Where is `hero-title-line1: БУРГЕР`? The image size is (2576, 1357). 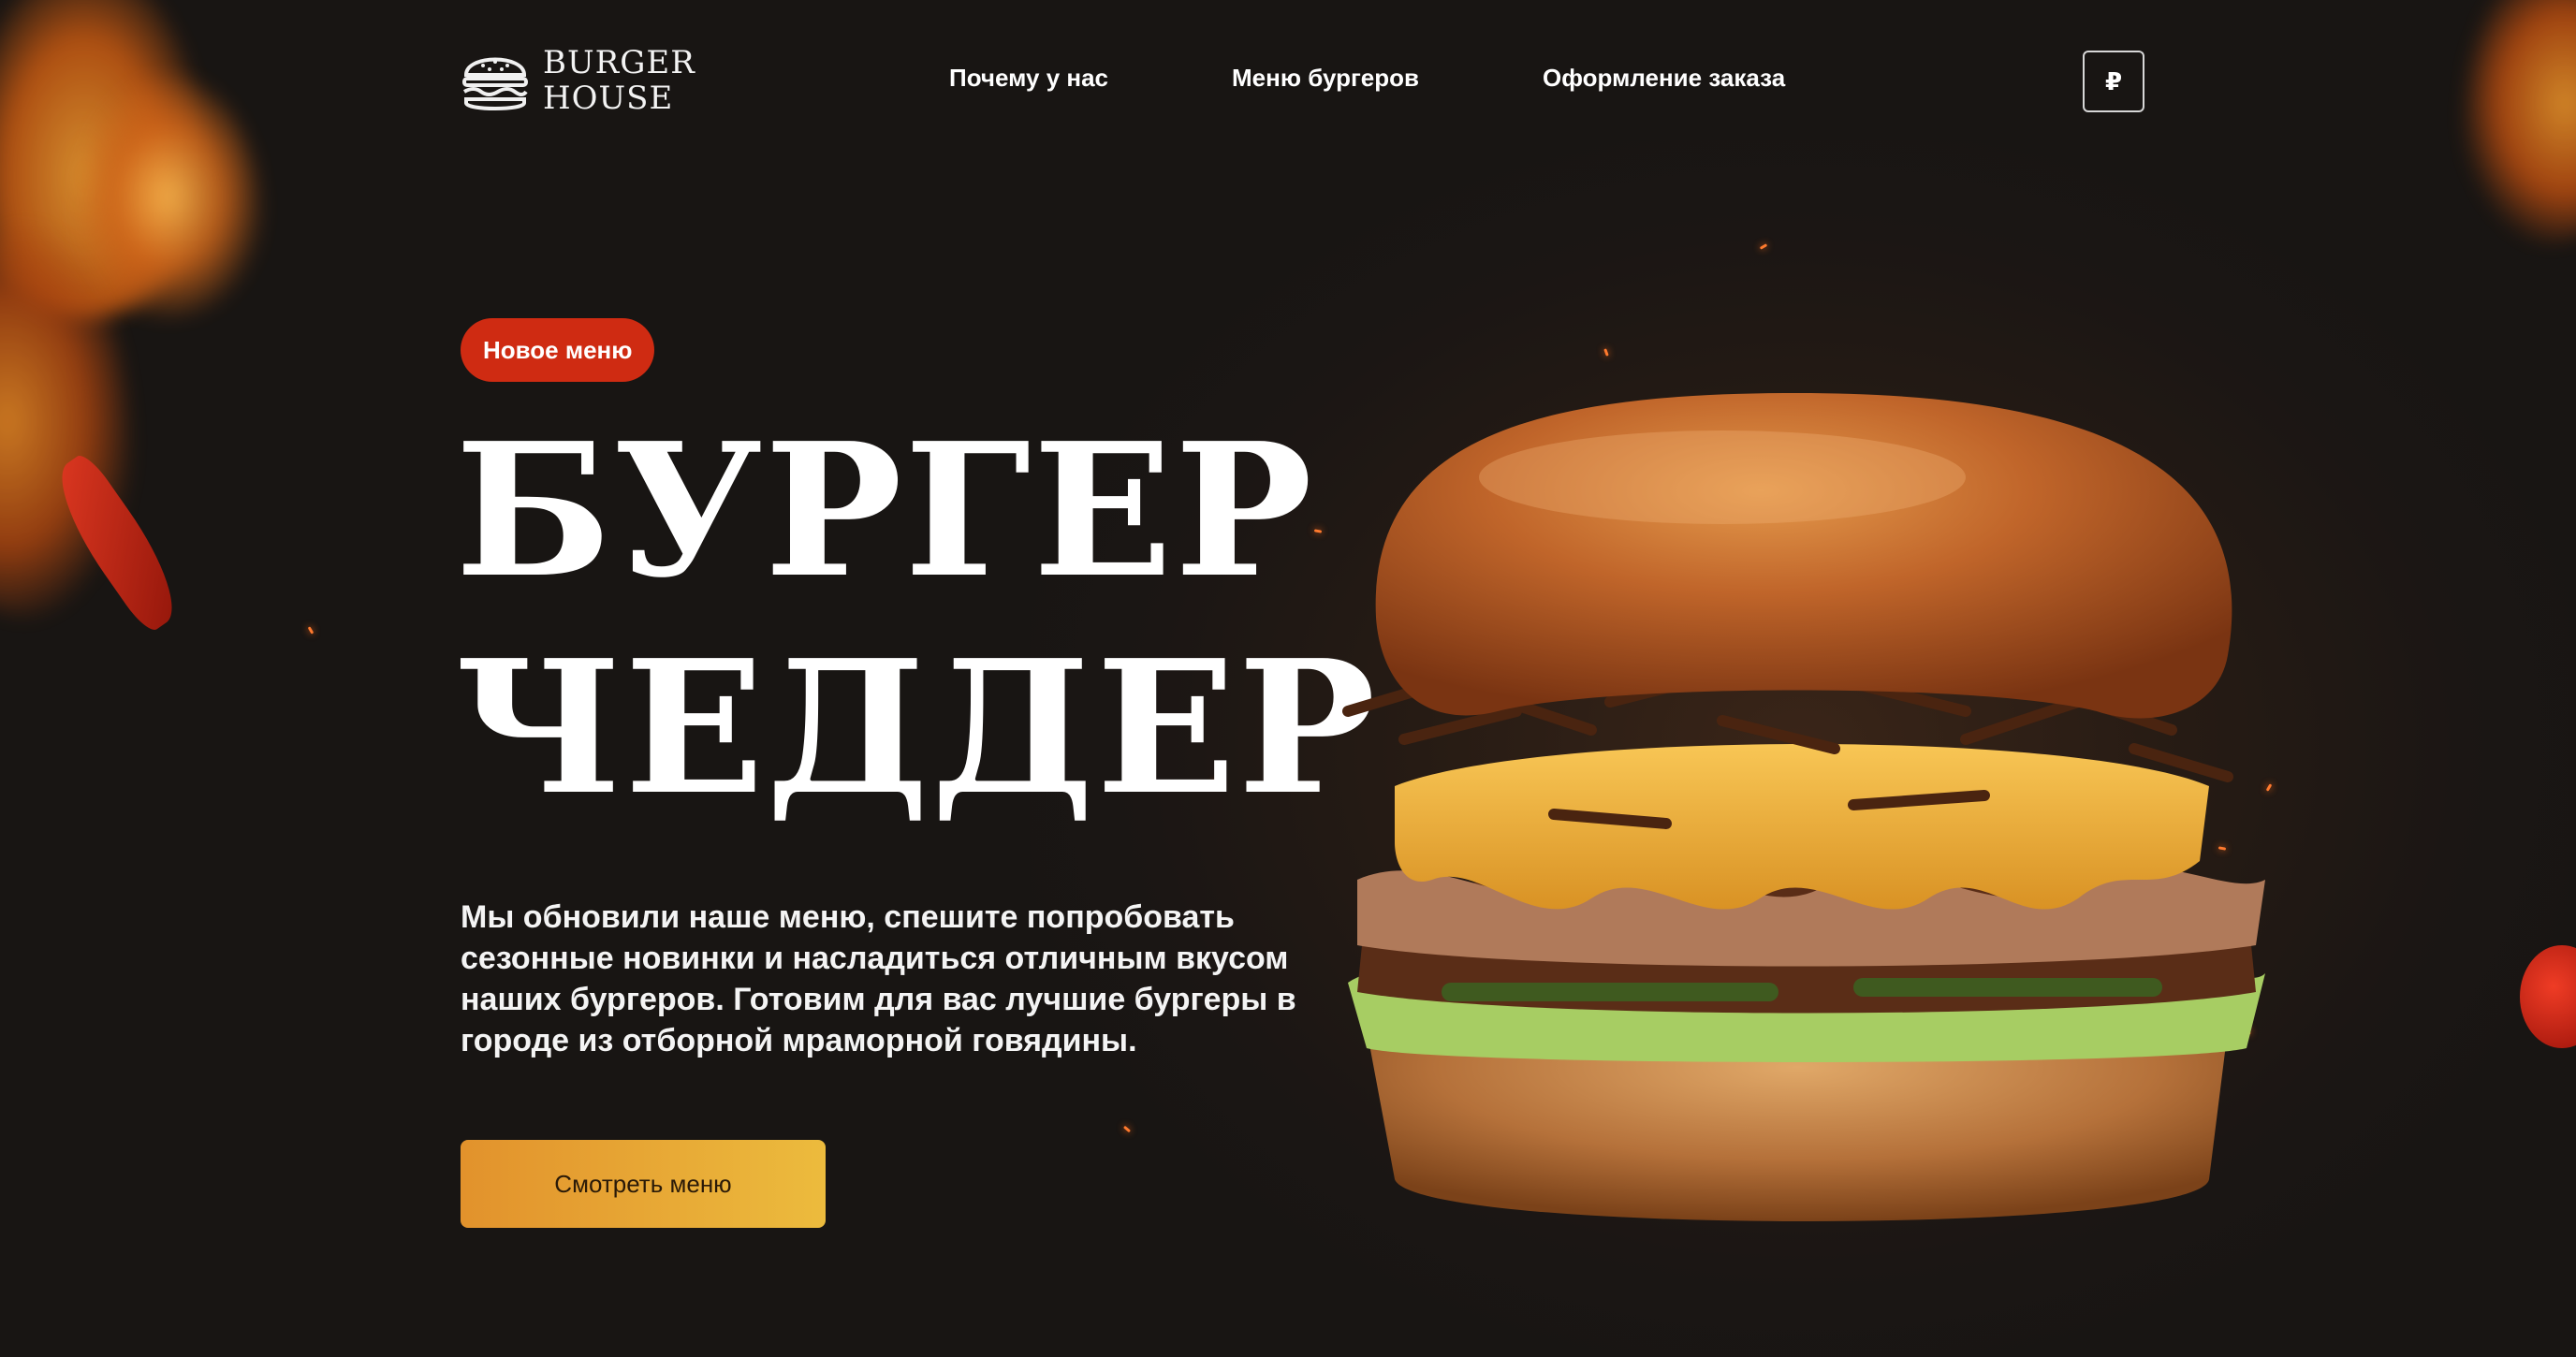 hero-title-line1: БУРГЕР is located at coordinates (885, 511).